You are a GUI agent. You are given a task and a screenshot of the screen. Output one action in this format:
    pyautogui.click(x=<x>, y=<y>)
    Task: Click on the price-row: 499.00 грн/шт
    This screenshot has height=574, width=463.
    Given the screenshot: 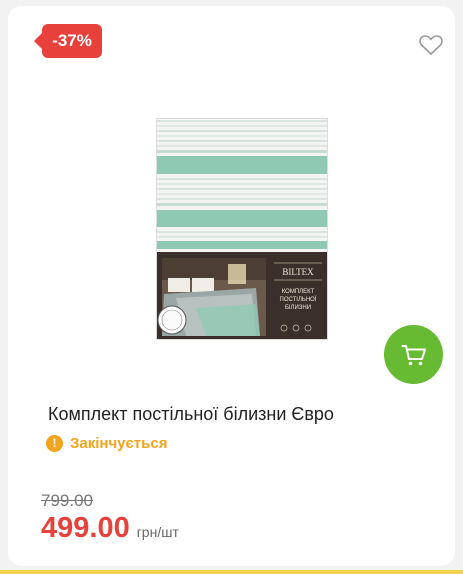 What is the action you would take?
    pyautogui.click(x=110, y=528)
    